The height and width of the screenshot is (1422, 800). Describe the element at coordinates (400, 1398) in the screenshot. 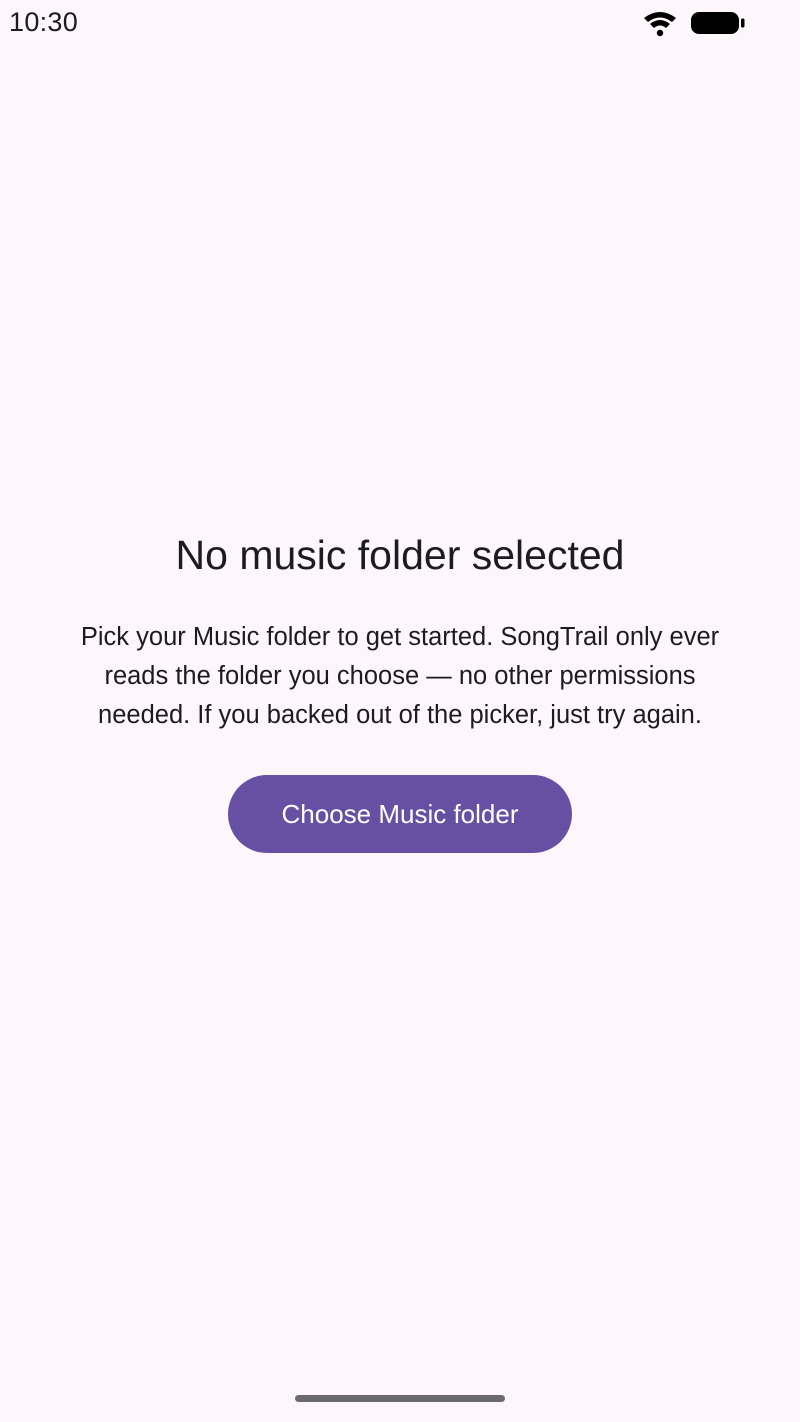

I see `gesture-navigation-bar` at that location.